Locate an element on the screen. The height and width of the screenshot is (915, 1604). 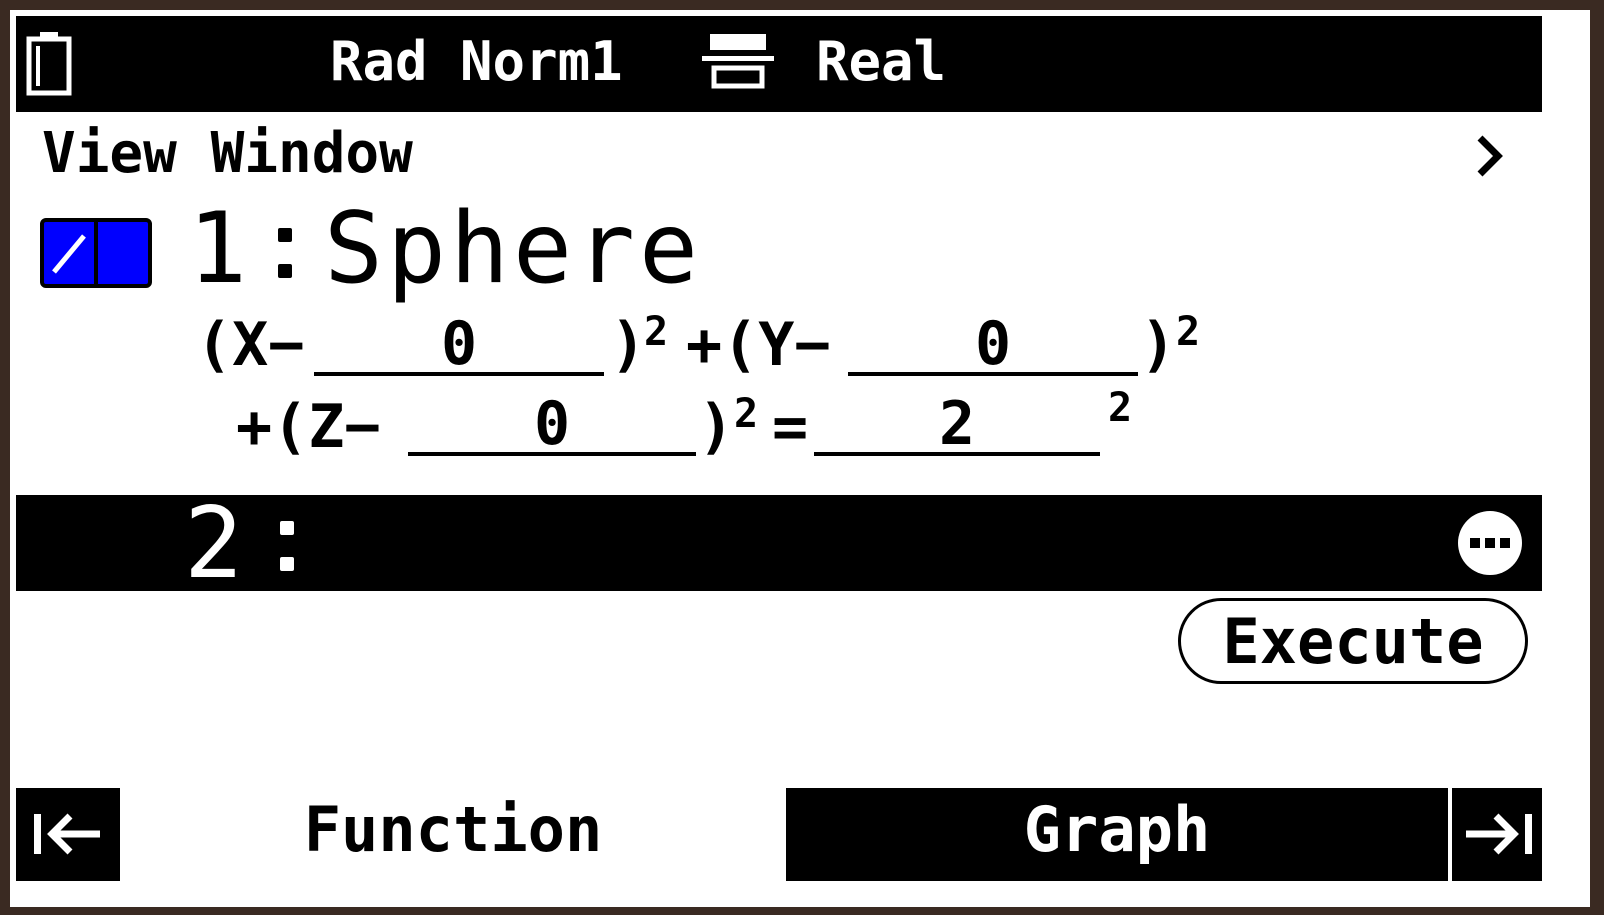
x-center-field: 0 is located at coordinates (459, 344).